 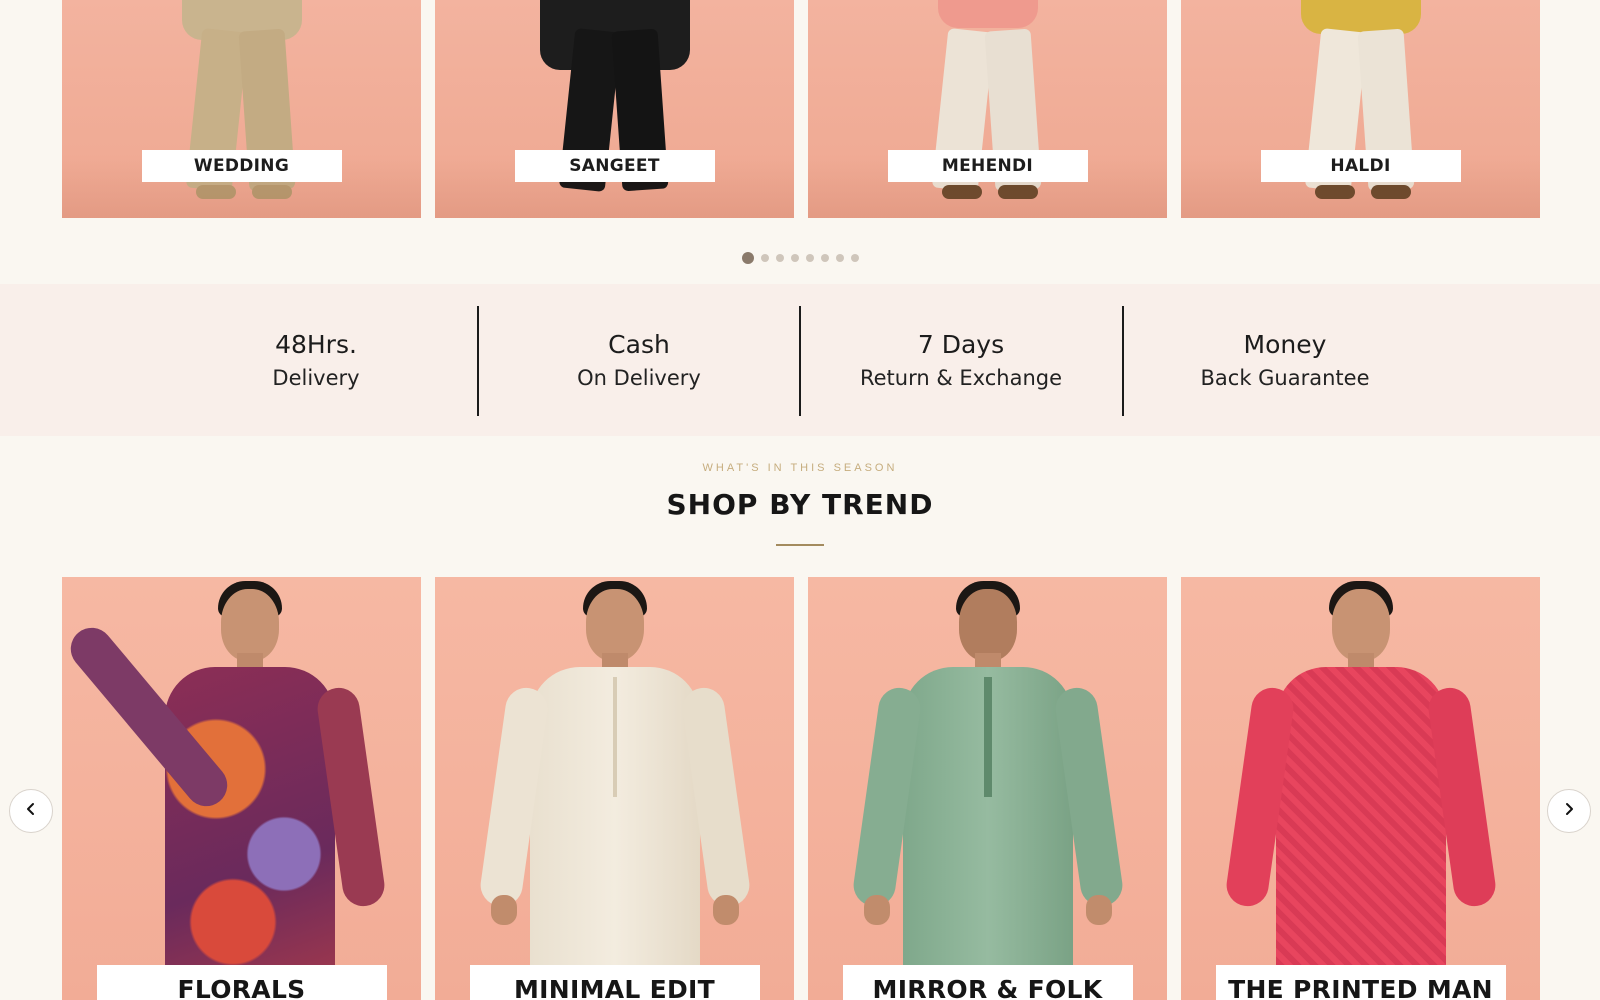 I want to click on trend-card-printed-man: THE PRINTED MAN, so click(x=1360, y=788).